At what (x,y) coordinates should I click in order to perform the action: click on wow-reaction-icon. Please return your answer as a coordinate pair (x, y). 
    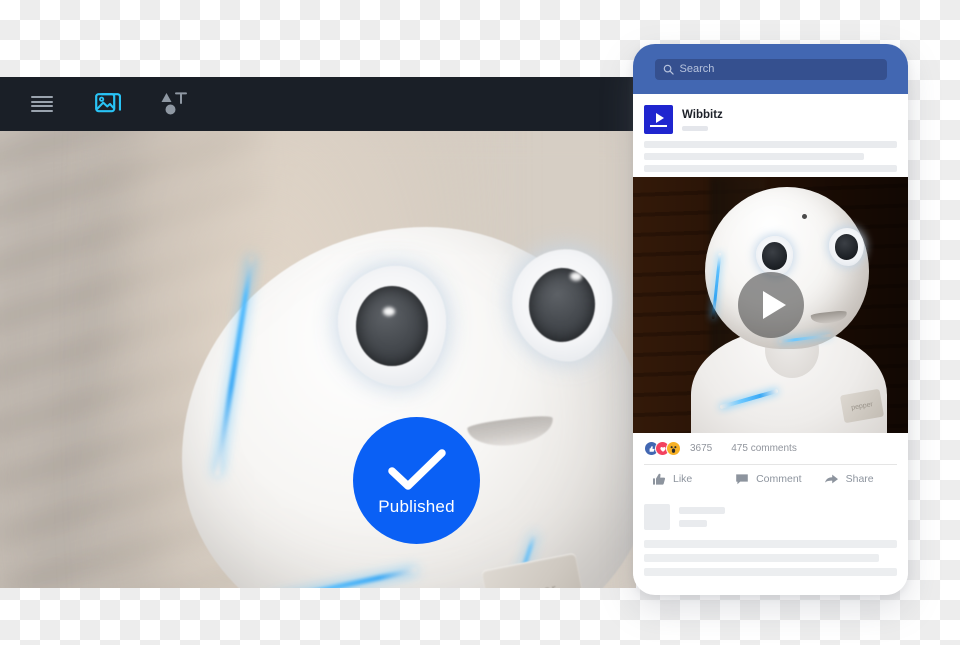
    Looking at the image, I should click on (673, 448).